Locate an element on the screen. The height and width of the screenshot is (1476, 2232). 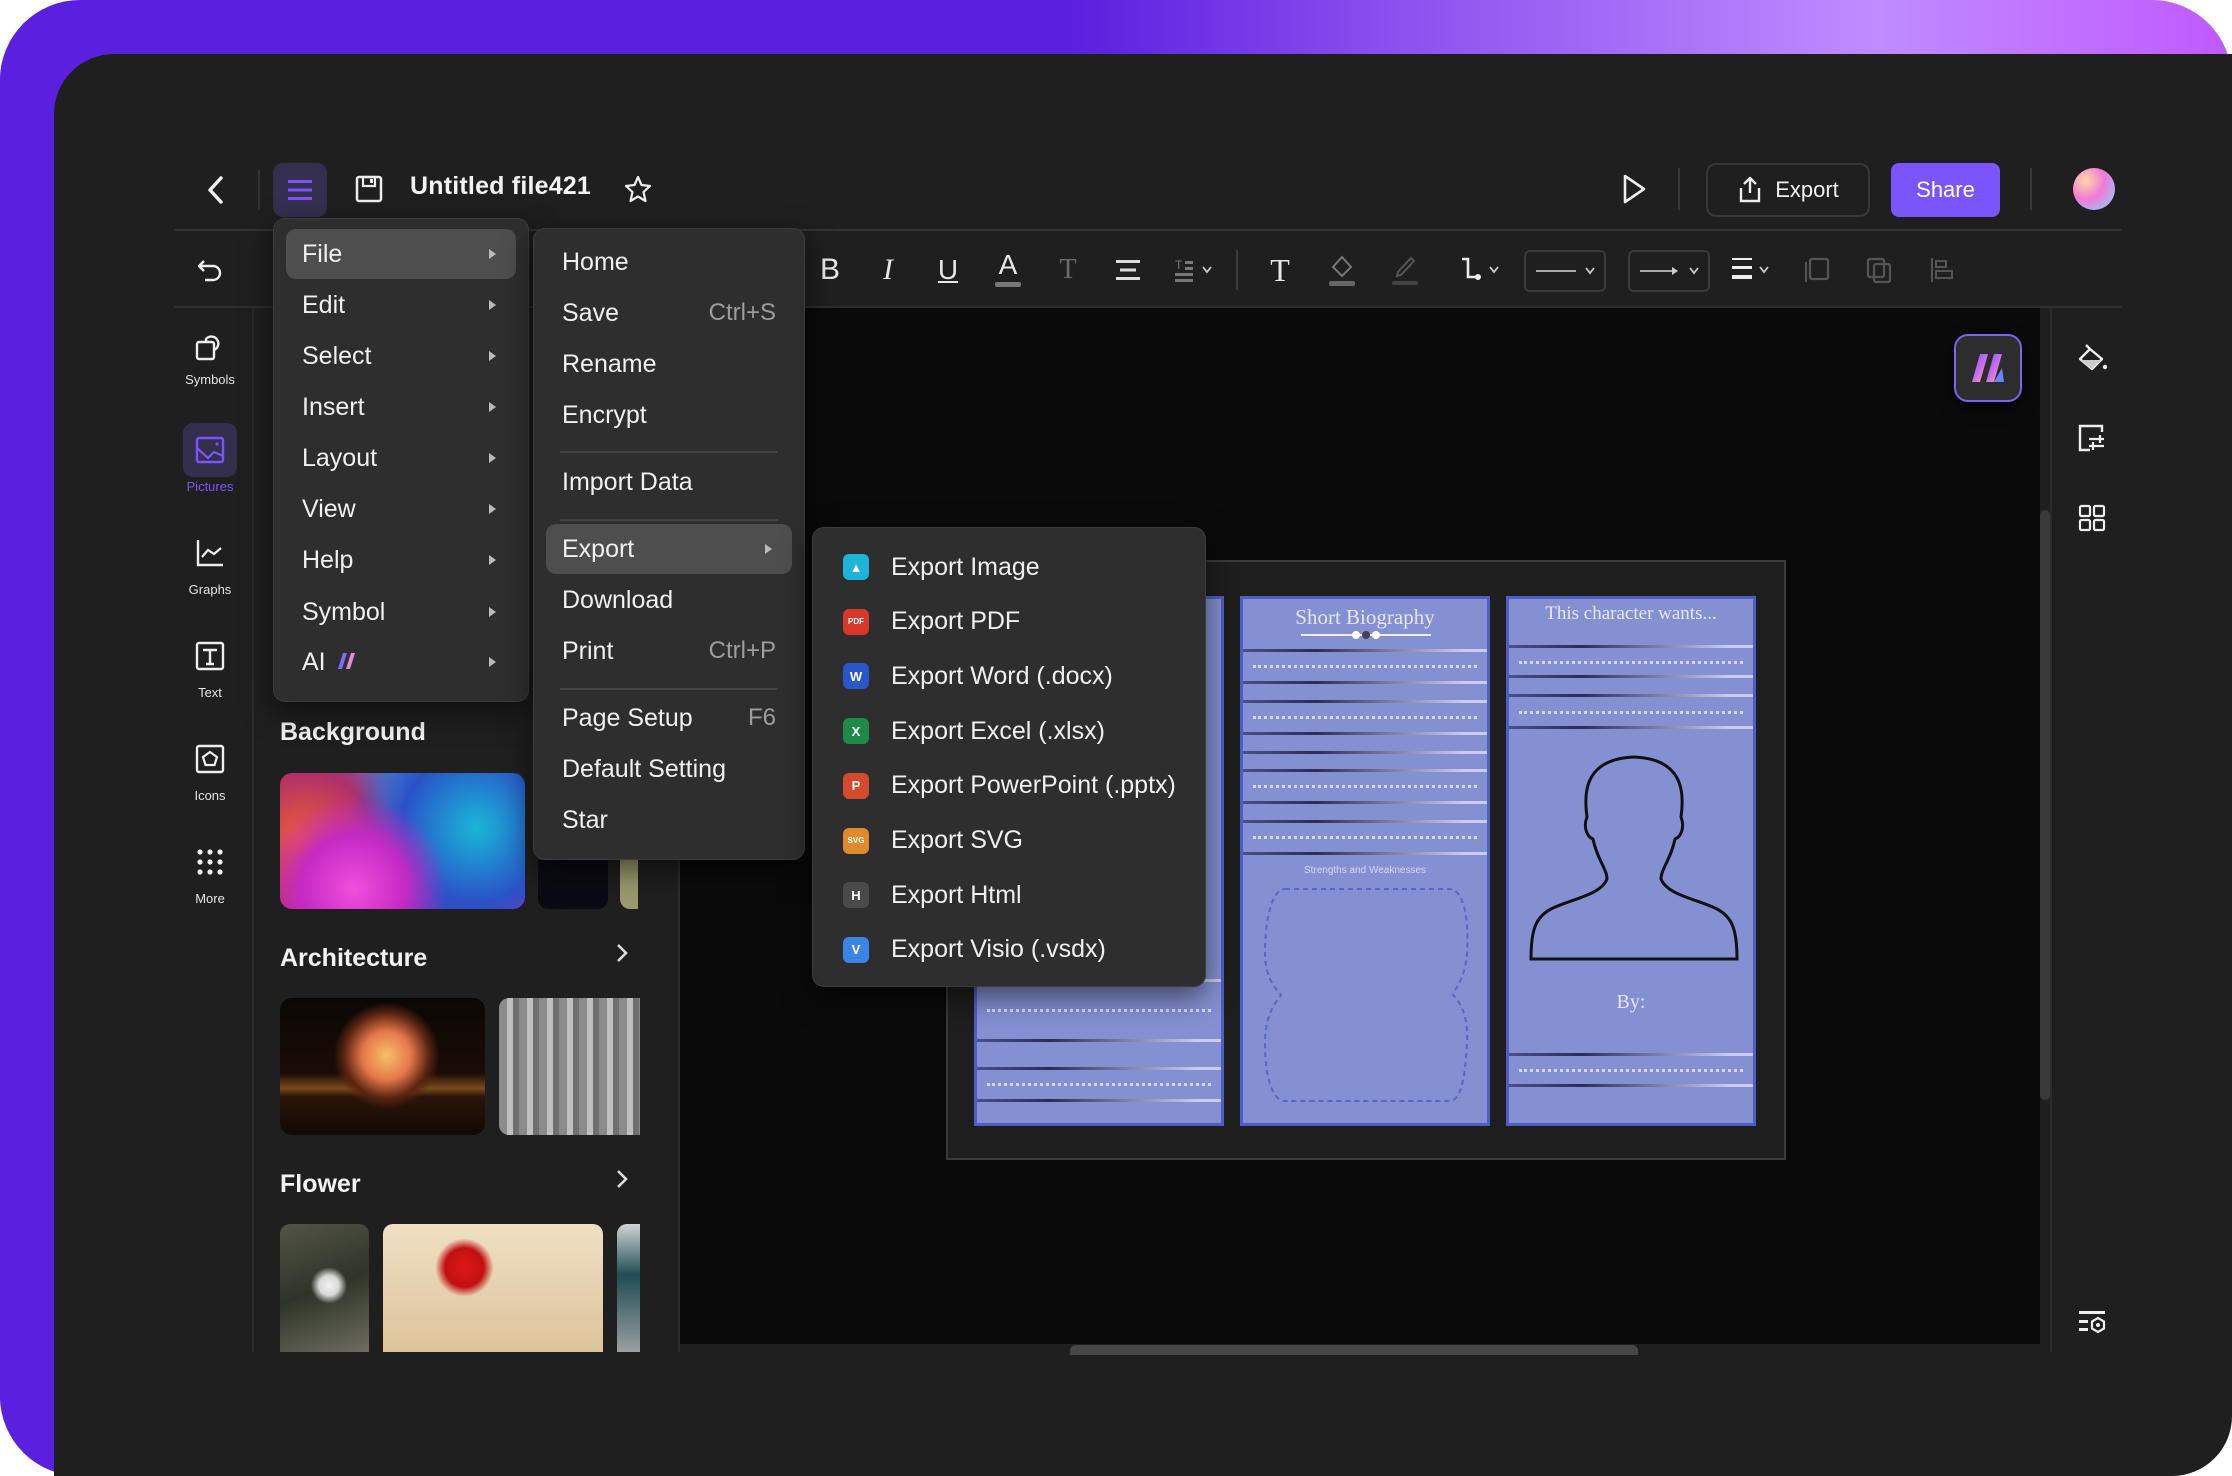
strengths-weaknesses-frame is located at coordinates (1366, 995).